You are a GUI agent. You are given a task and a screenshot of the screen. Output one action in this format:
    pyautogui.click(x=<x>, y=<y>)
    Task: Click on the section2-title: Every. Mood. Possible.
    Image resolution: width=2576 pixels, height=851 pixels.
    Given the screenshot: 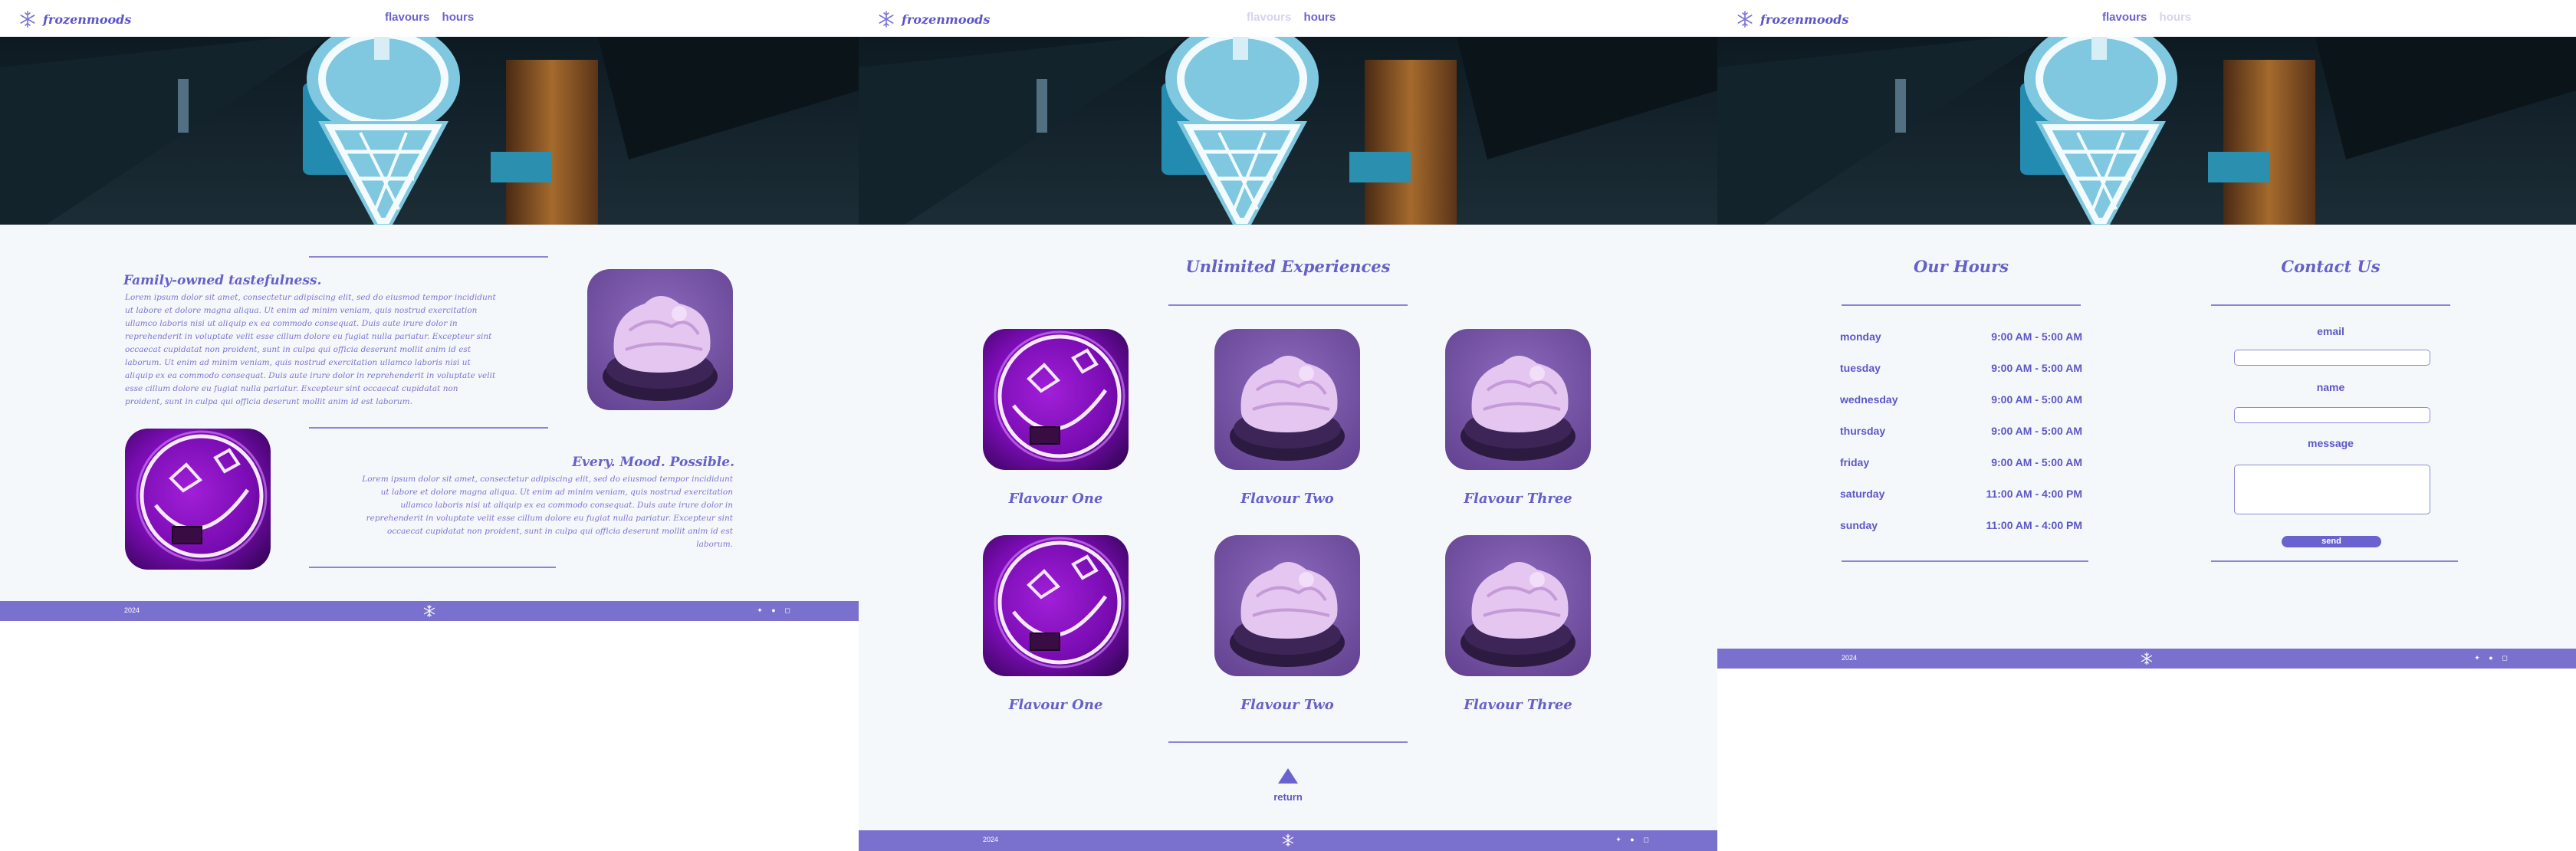 What is the action you would take?
    pyautogui.click(x=653, y=462)
    